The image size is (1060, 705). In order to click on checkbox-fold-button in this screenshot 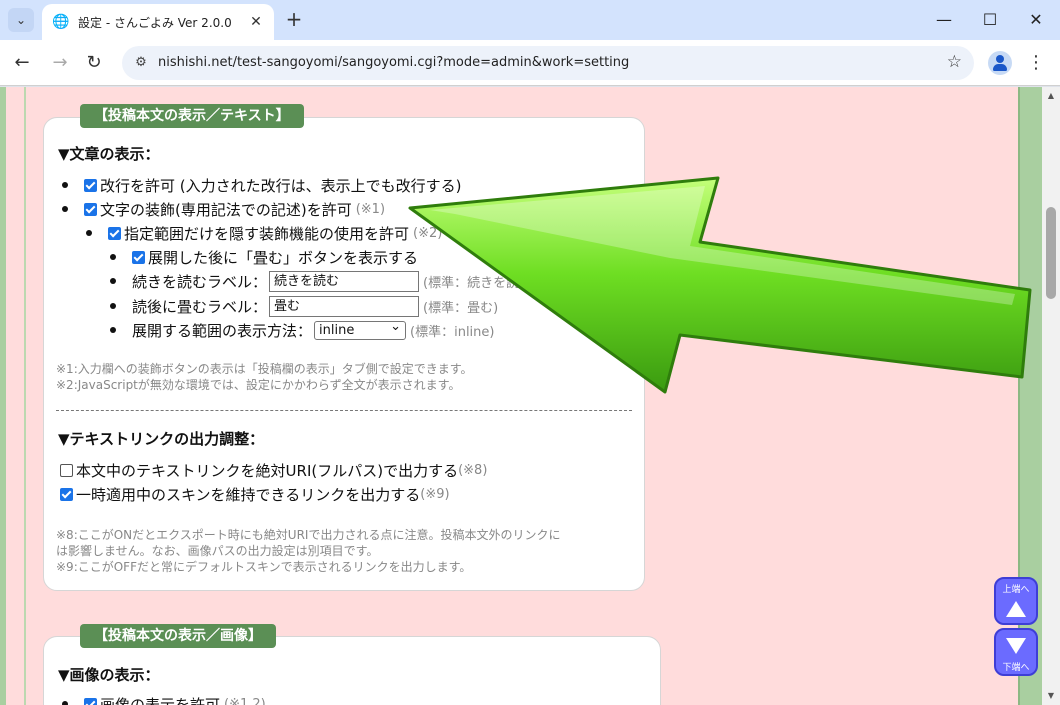, I will do `click(138, 257)`.